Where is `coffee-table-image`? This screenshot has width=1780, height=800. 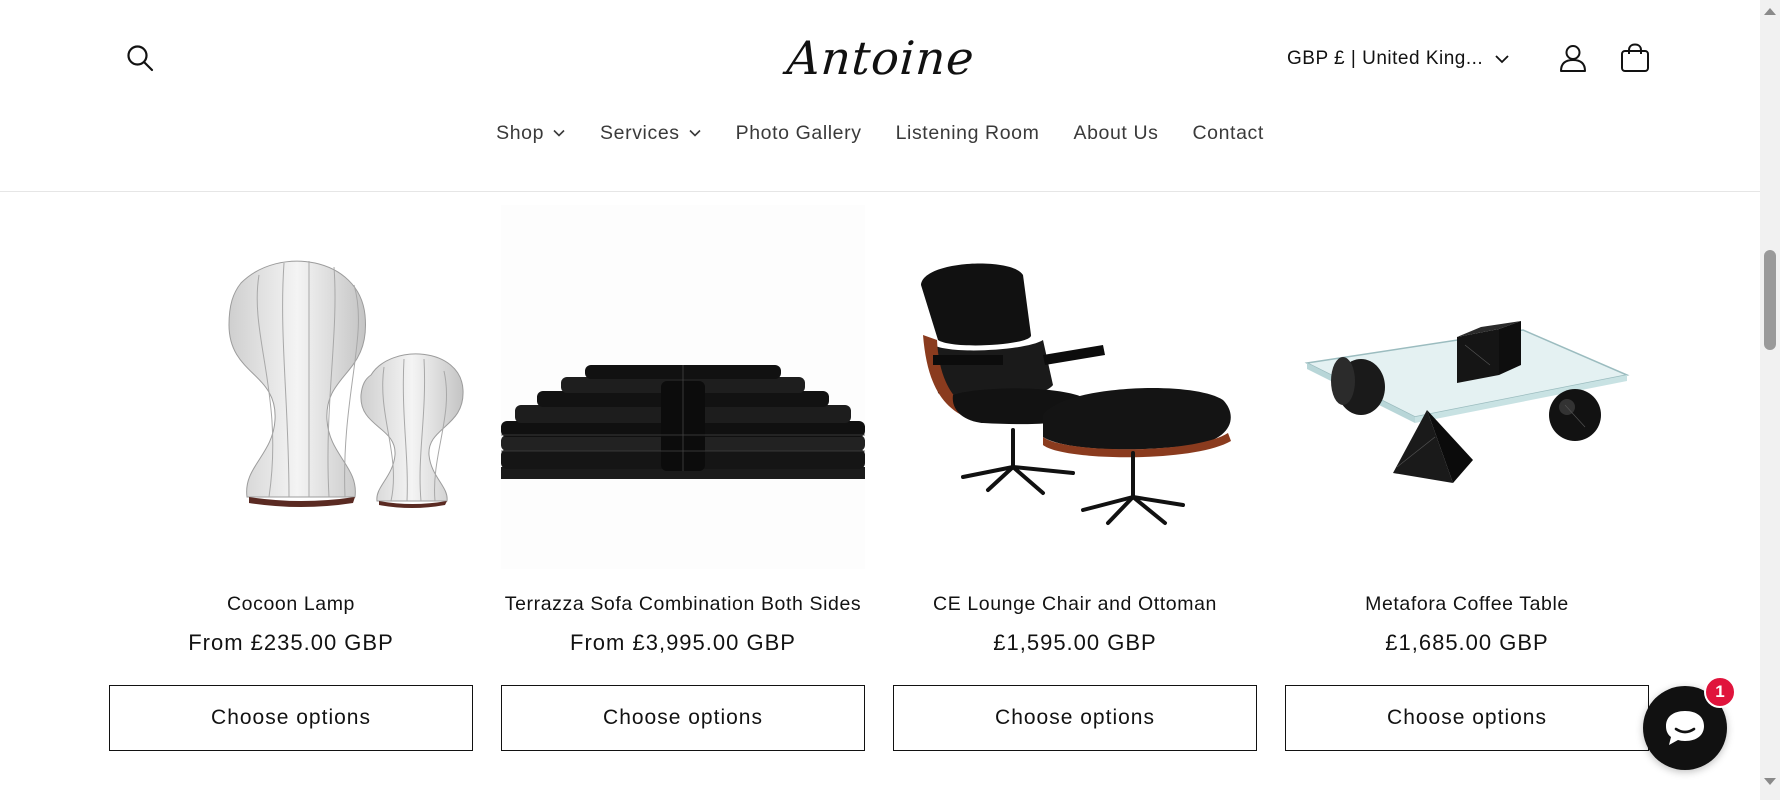 coffee-table-image is located at coordinates (1467, 387).